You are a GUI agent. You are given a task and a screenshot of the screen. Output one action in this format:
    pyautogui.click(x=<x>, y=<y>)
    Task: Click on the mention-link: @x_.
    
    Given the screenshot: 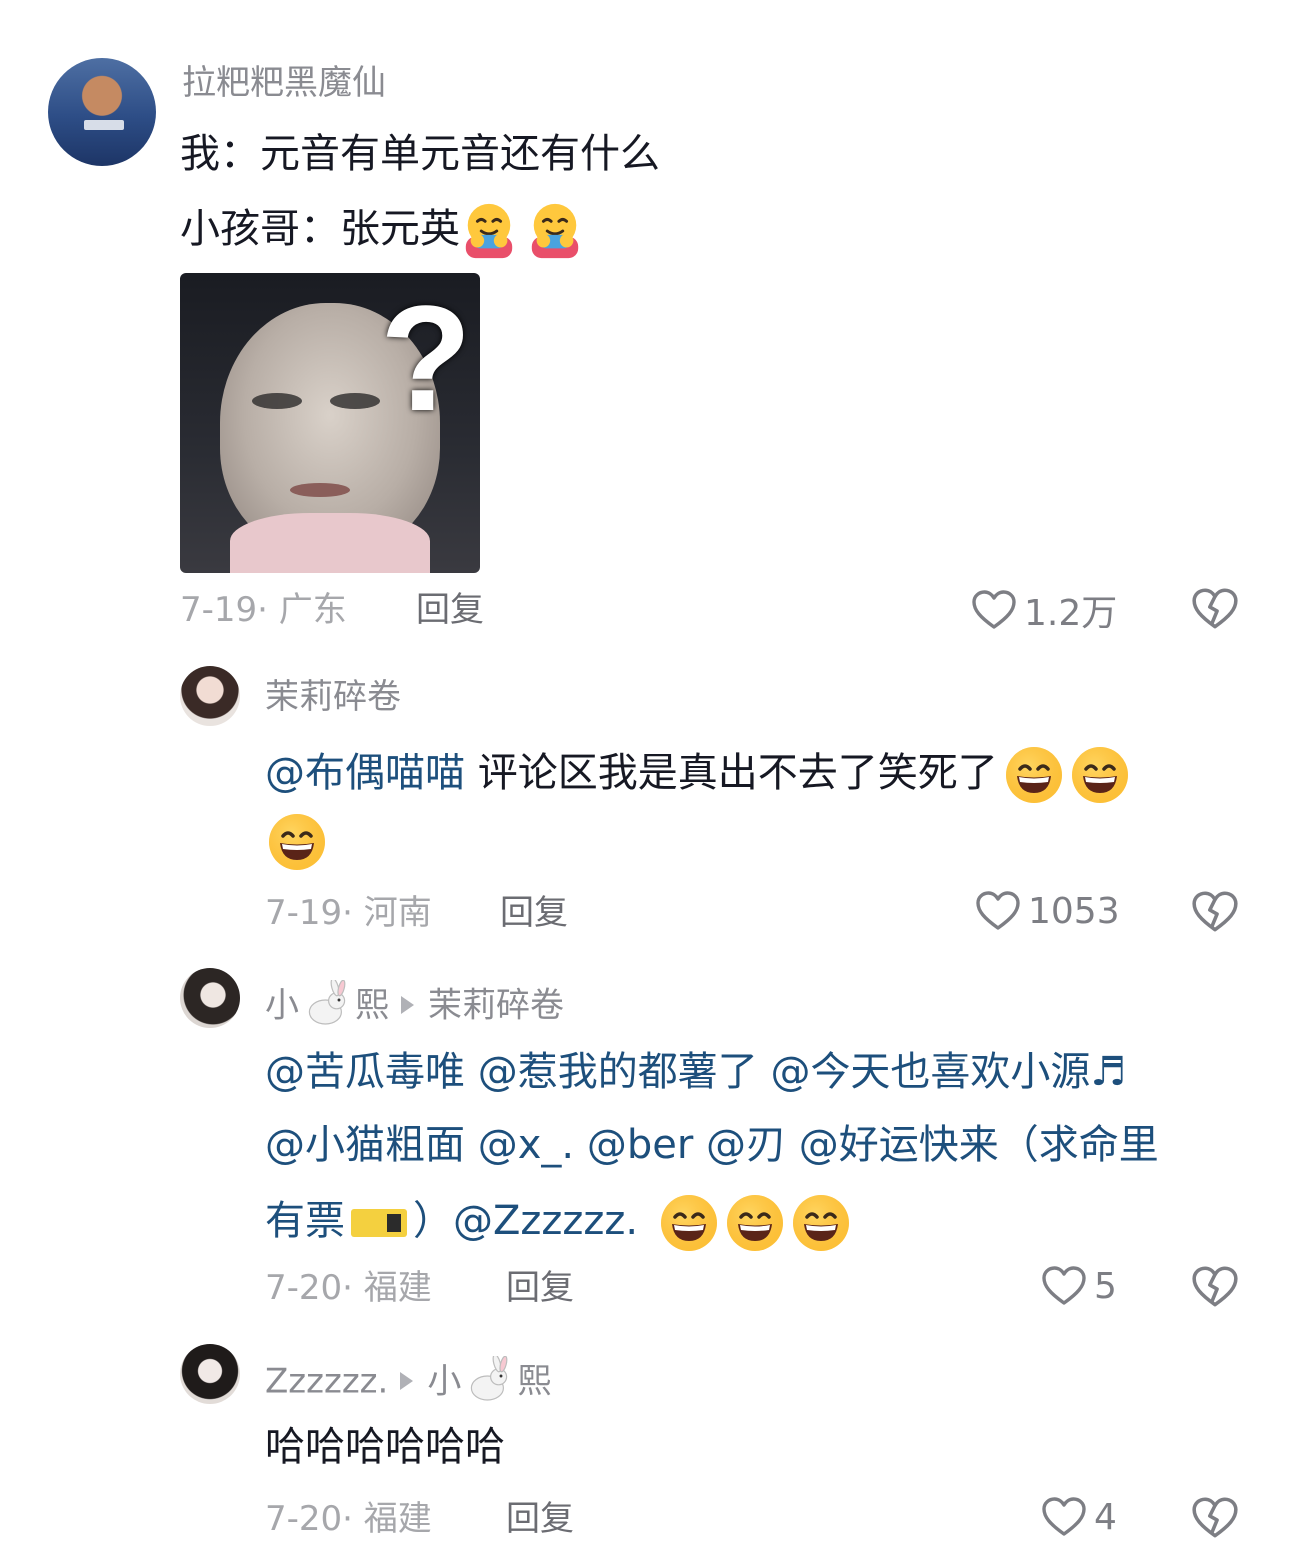 What is the action you would take?
    pyautogui.click(x=526, y=1145)
    